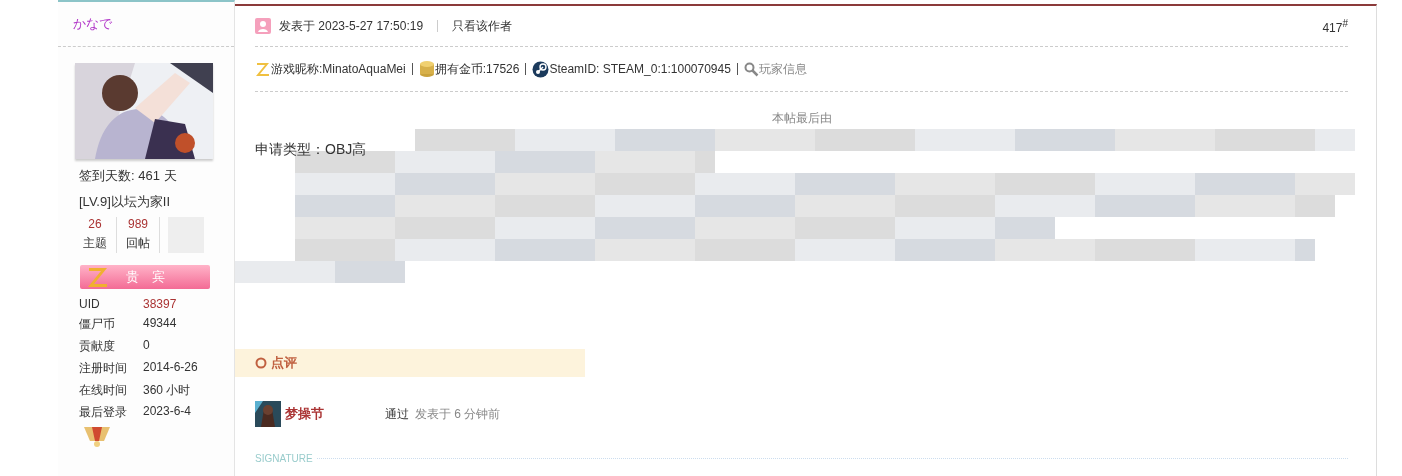 This screenshot has height=476, width=1402. I want to click on floor-number: 417$^{#}$, so click(1335, 26).